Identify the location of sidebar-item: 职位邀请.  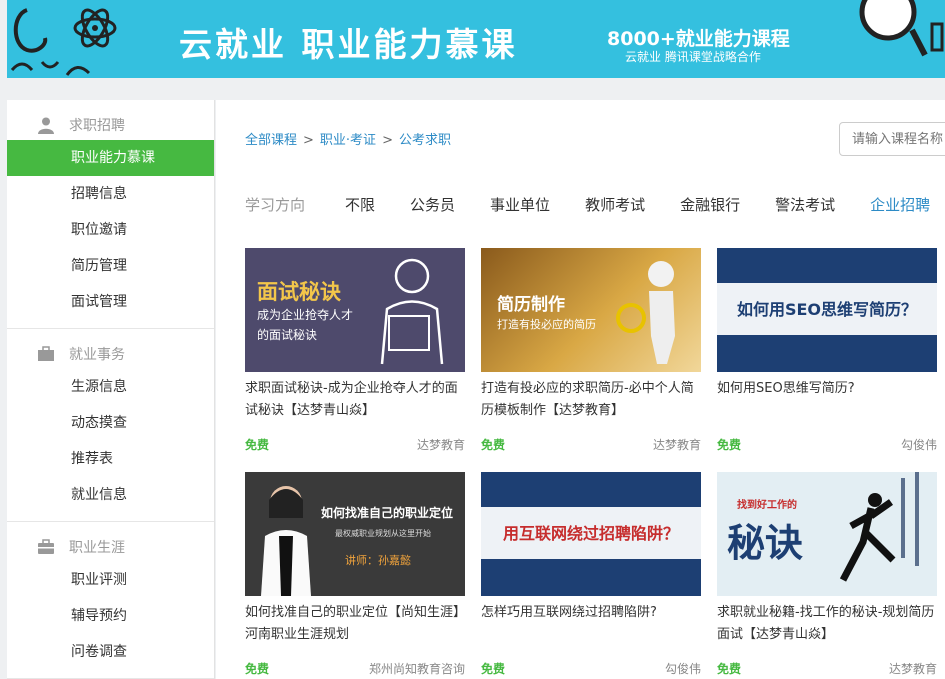
(110, 230).